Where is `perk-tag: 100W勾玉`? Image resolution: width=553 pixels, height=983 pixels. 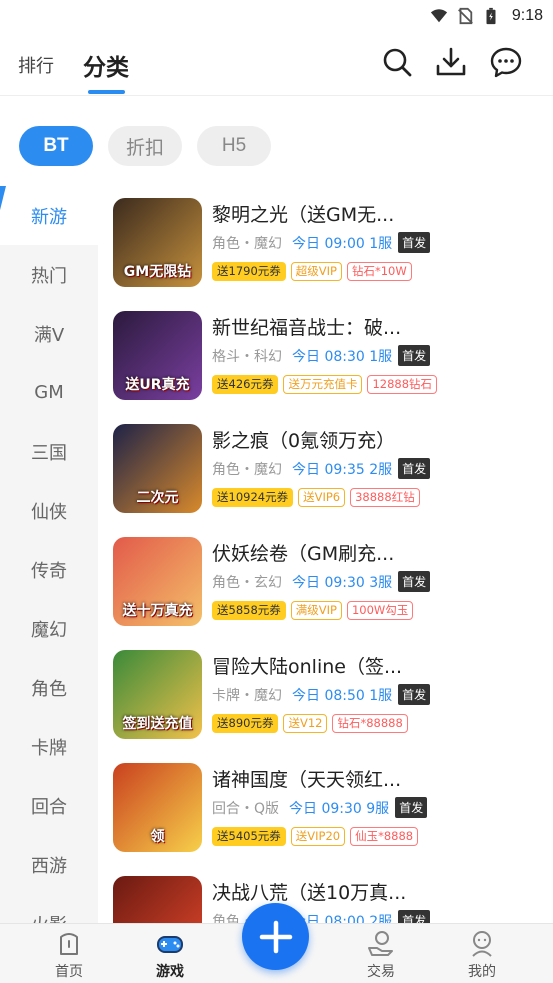
perk-tag: 100W勾玉 is located at coordinates (380, 610).